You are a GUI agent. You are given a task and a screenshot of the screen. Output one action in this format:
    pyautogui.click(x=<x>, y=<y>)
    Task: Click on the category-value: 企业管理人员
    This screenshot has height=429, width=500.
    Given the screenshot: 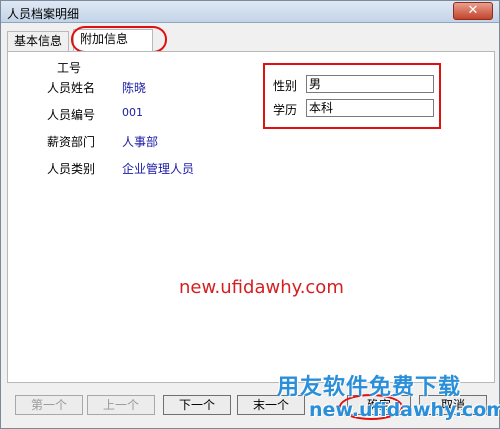 What is the action you would take?
    pyautogui.click(x=158, y=169)
    